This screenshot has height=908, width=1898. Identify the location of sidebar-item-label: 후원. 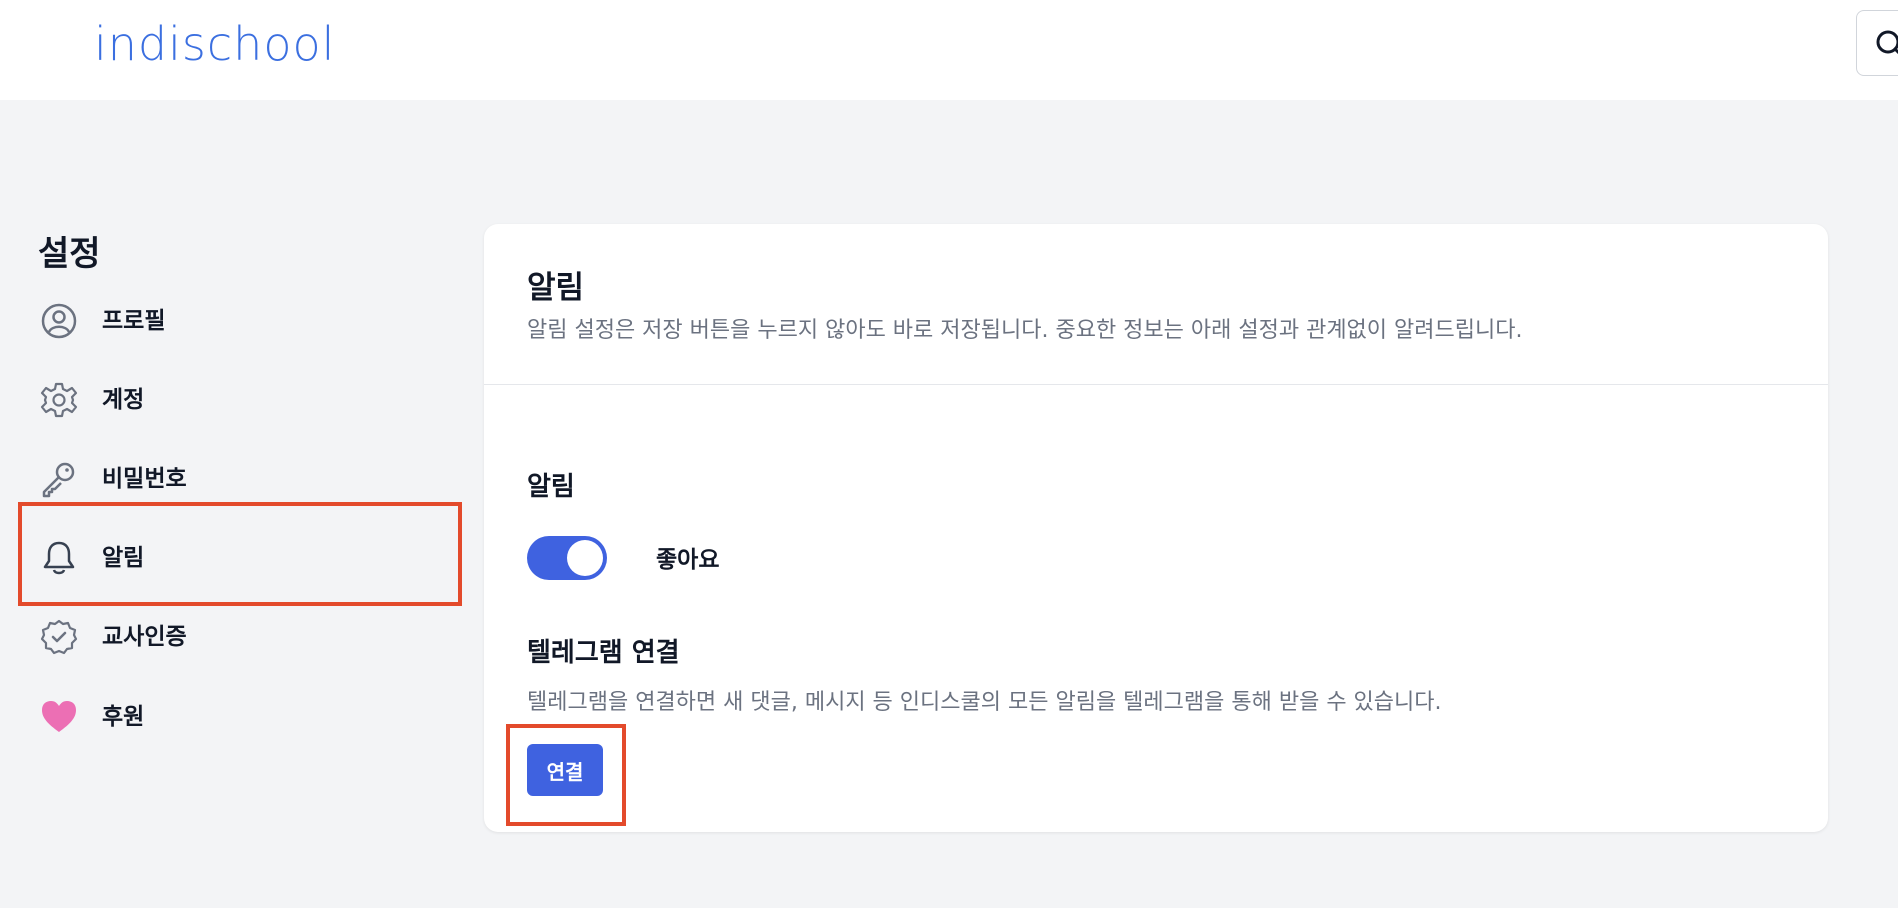
(123, 717).